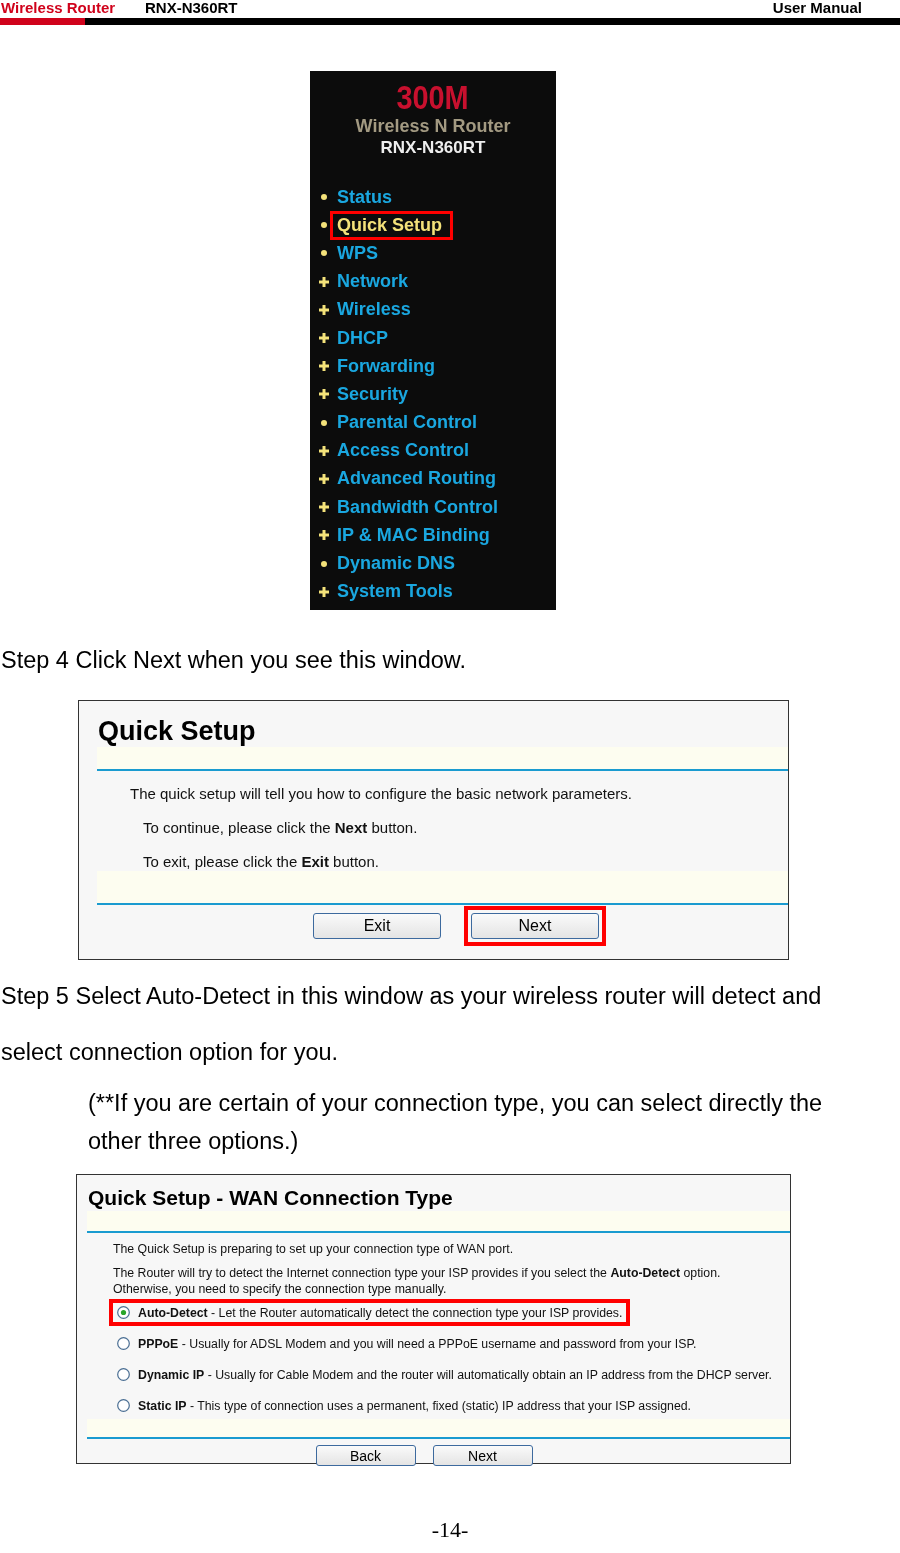 Image resolution: width=900 pixels, height=1553 pixels. I want to click on option-label: Dynamic IP - Usually for Cable Modem and the router will automatically obtain an IP address from the DHCP server., so click(455, 1374).